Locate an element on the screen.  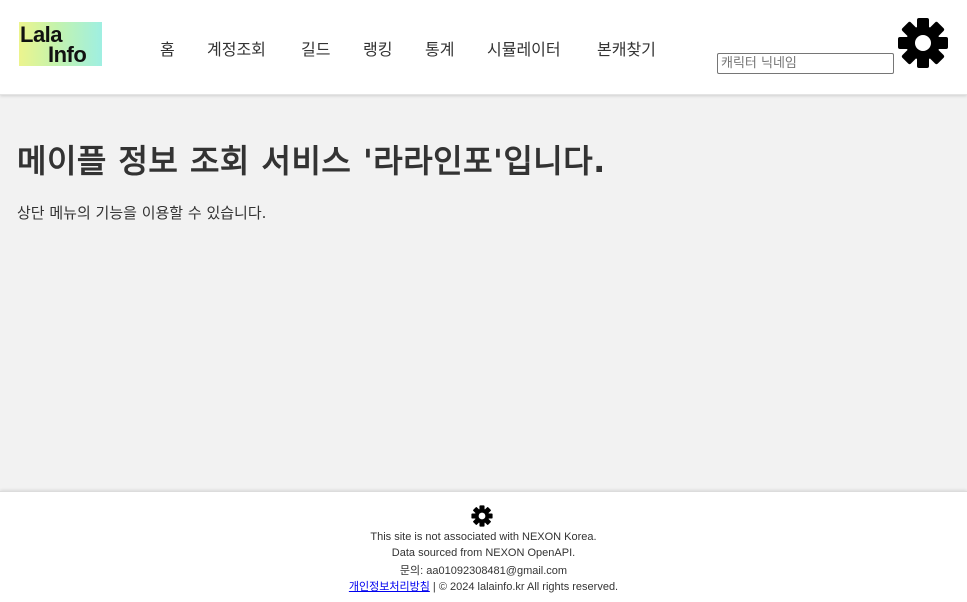
nav-item-ranking: 랭킹 is located at coordinates (377, 48).